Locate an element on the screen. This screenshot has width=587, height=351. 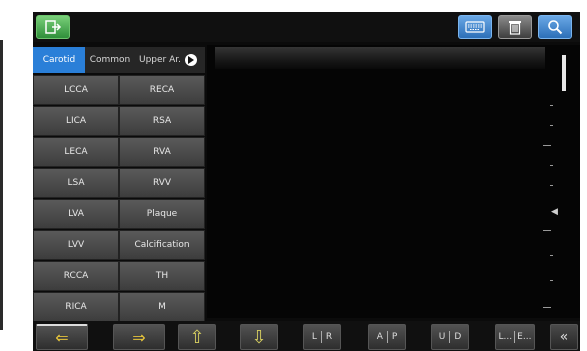
image-echo-band is located at coordinates (380, 58).